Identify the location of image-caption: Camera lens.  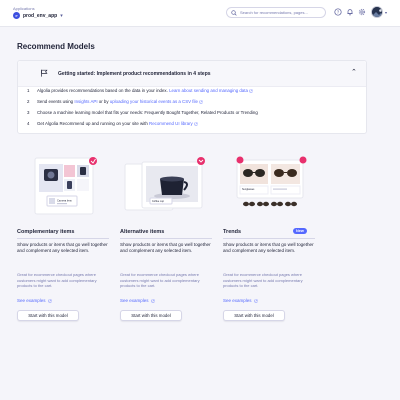
(64, 201).